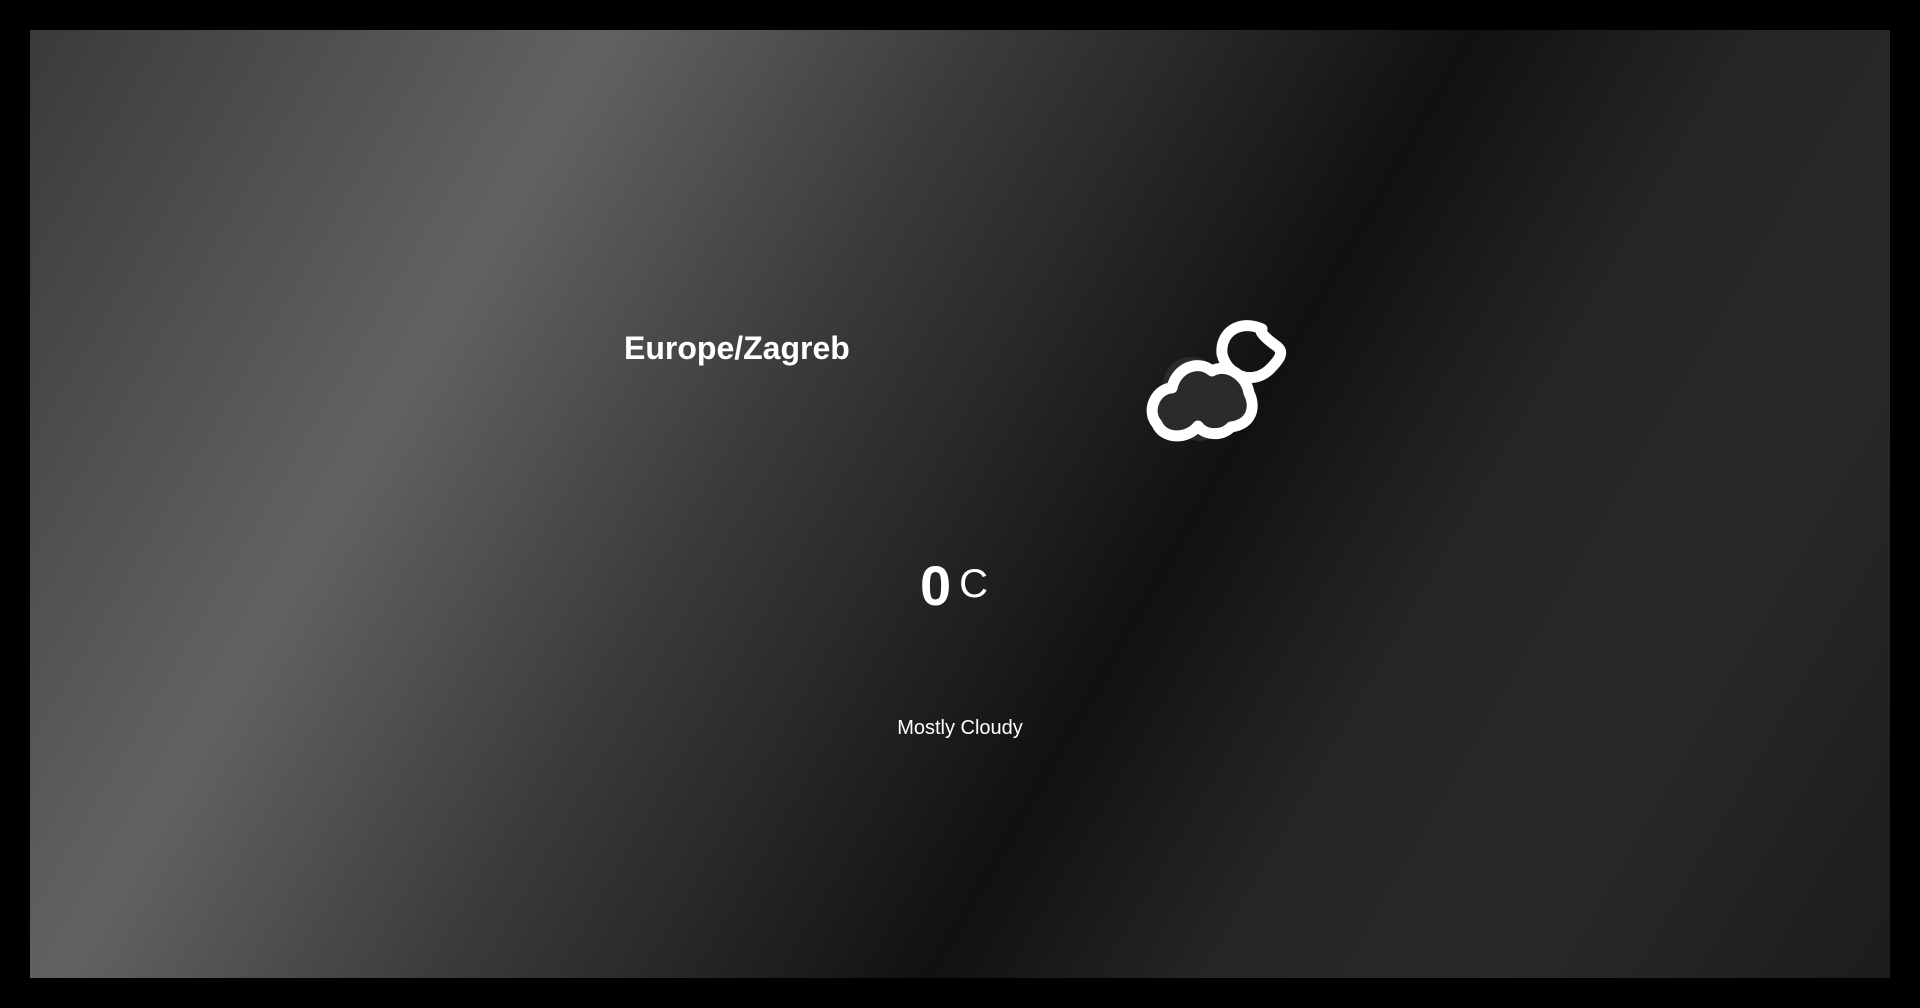 The width and height of the screenshot is (1920, 1008). Describe the element at coordinates (1214, 367) in the screenshot. I see `cloud-moon-icon` at that location.